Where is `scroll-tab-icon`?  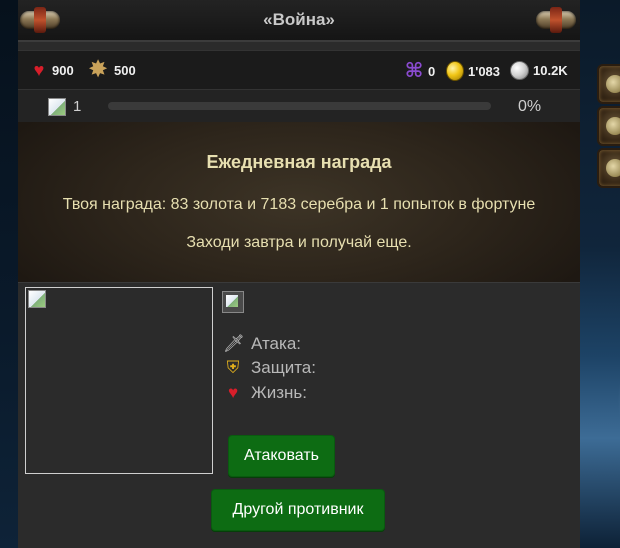
scroll-tab-icon is located at coordinates (613, 168).